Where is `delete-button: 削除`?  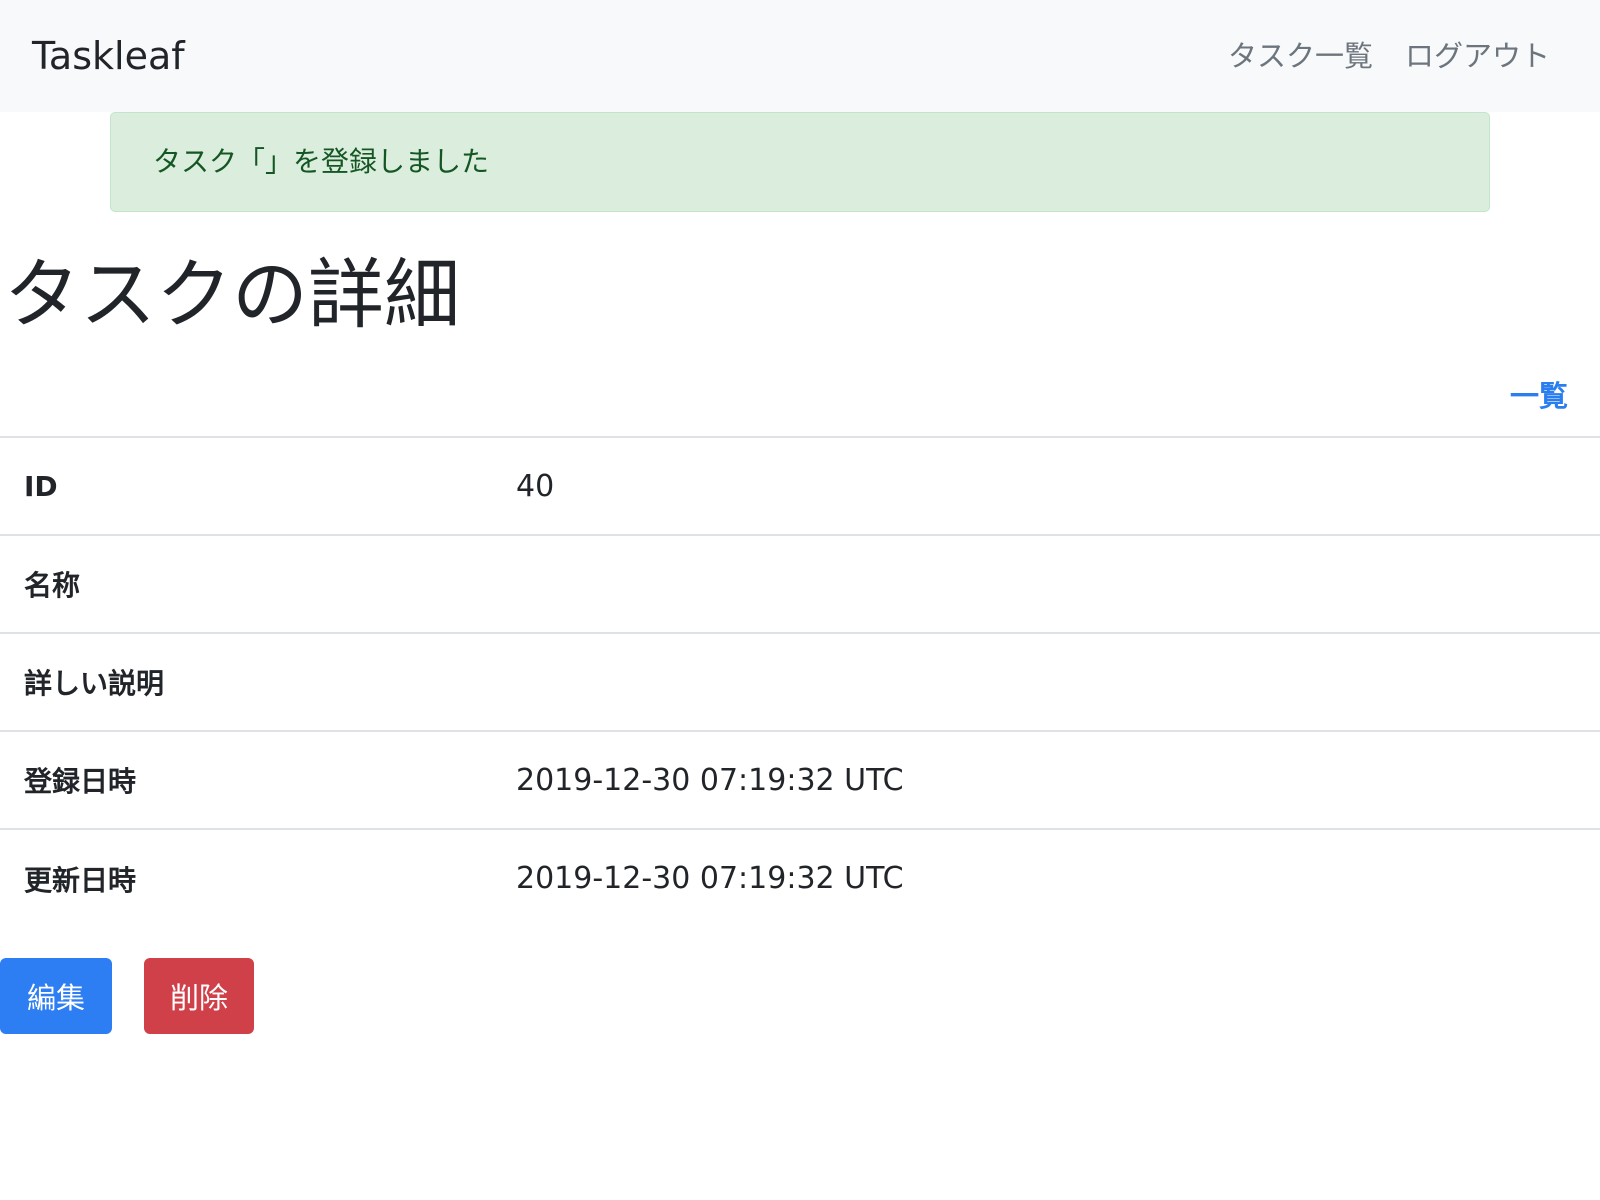
delete-button: 削除 is located at coordinates (199, 996).